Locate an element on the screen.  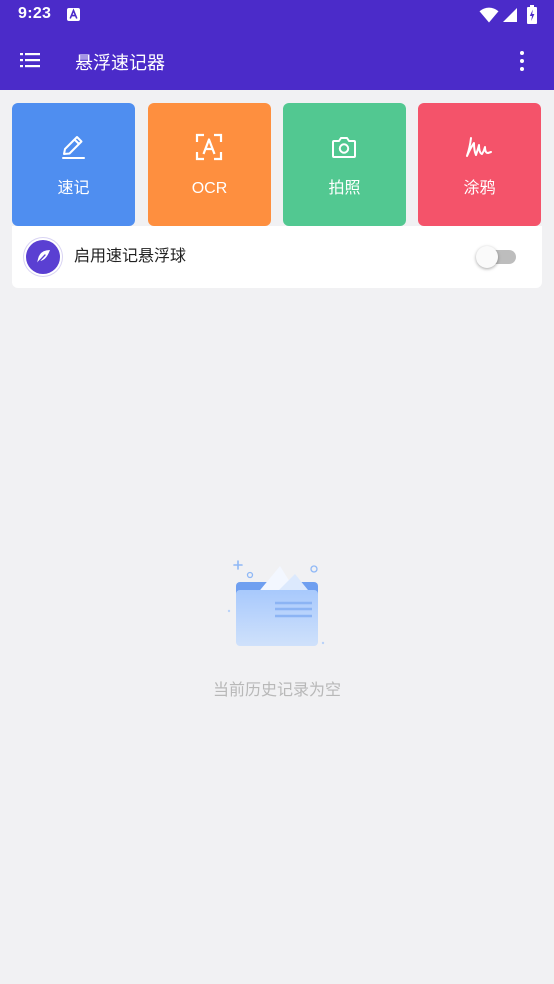
app-title: 悬浮速记器 is located at coordinates (120, 63).